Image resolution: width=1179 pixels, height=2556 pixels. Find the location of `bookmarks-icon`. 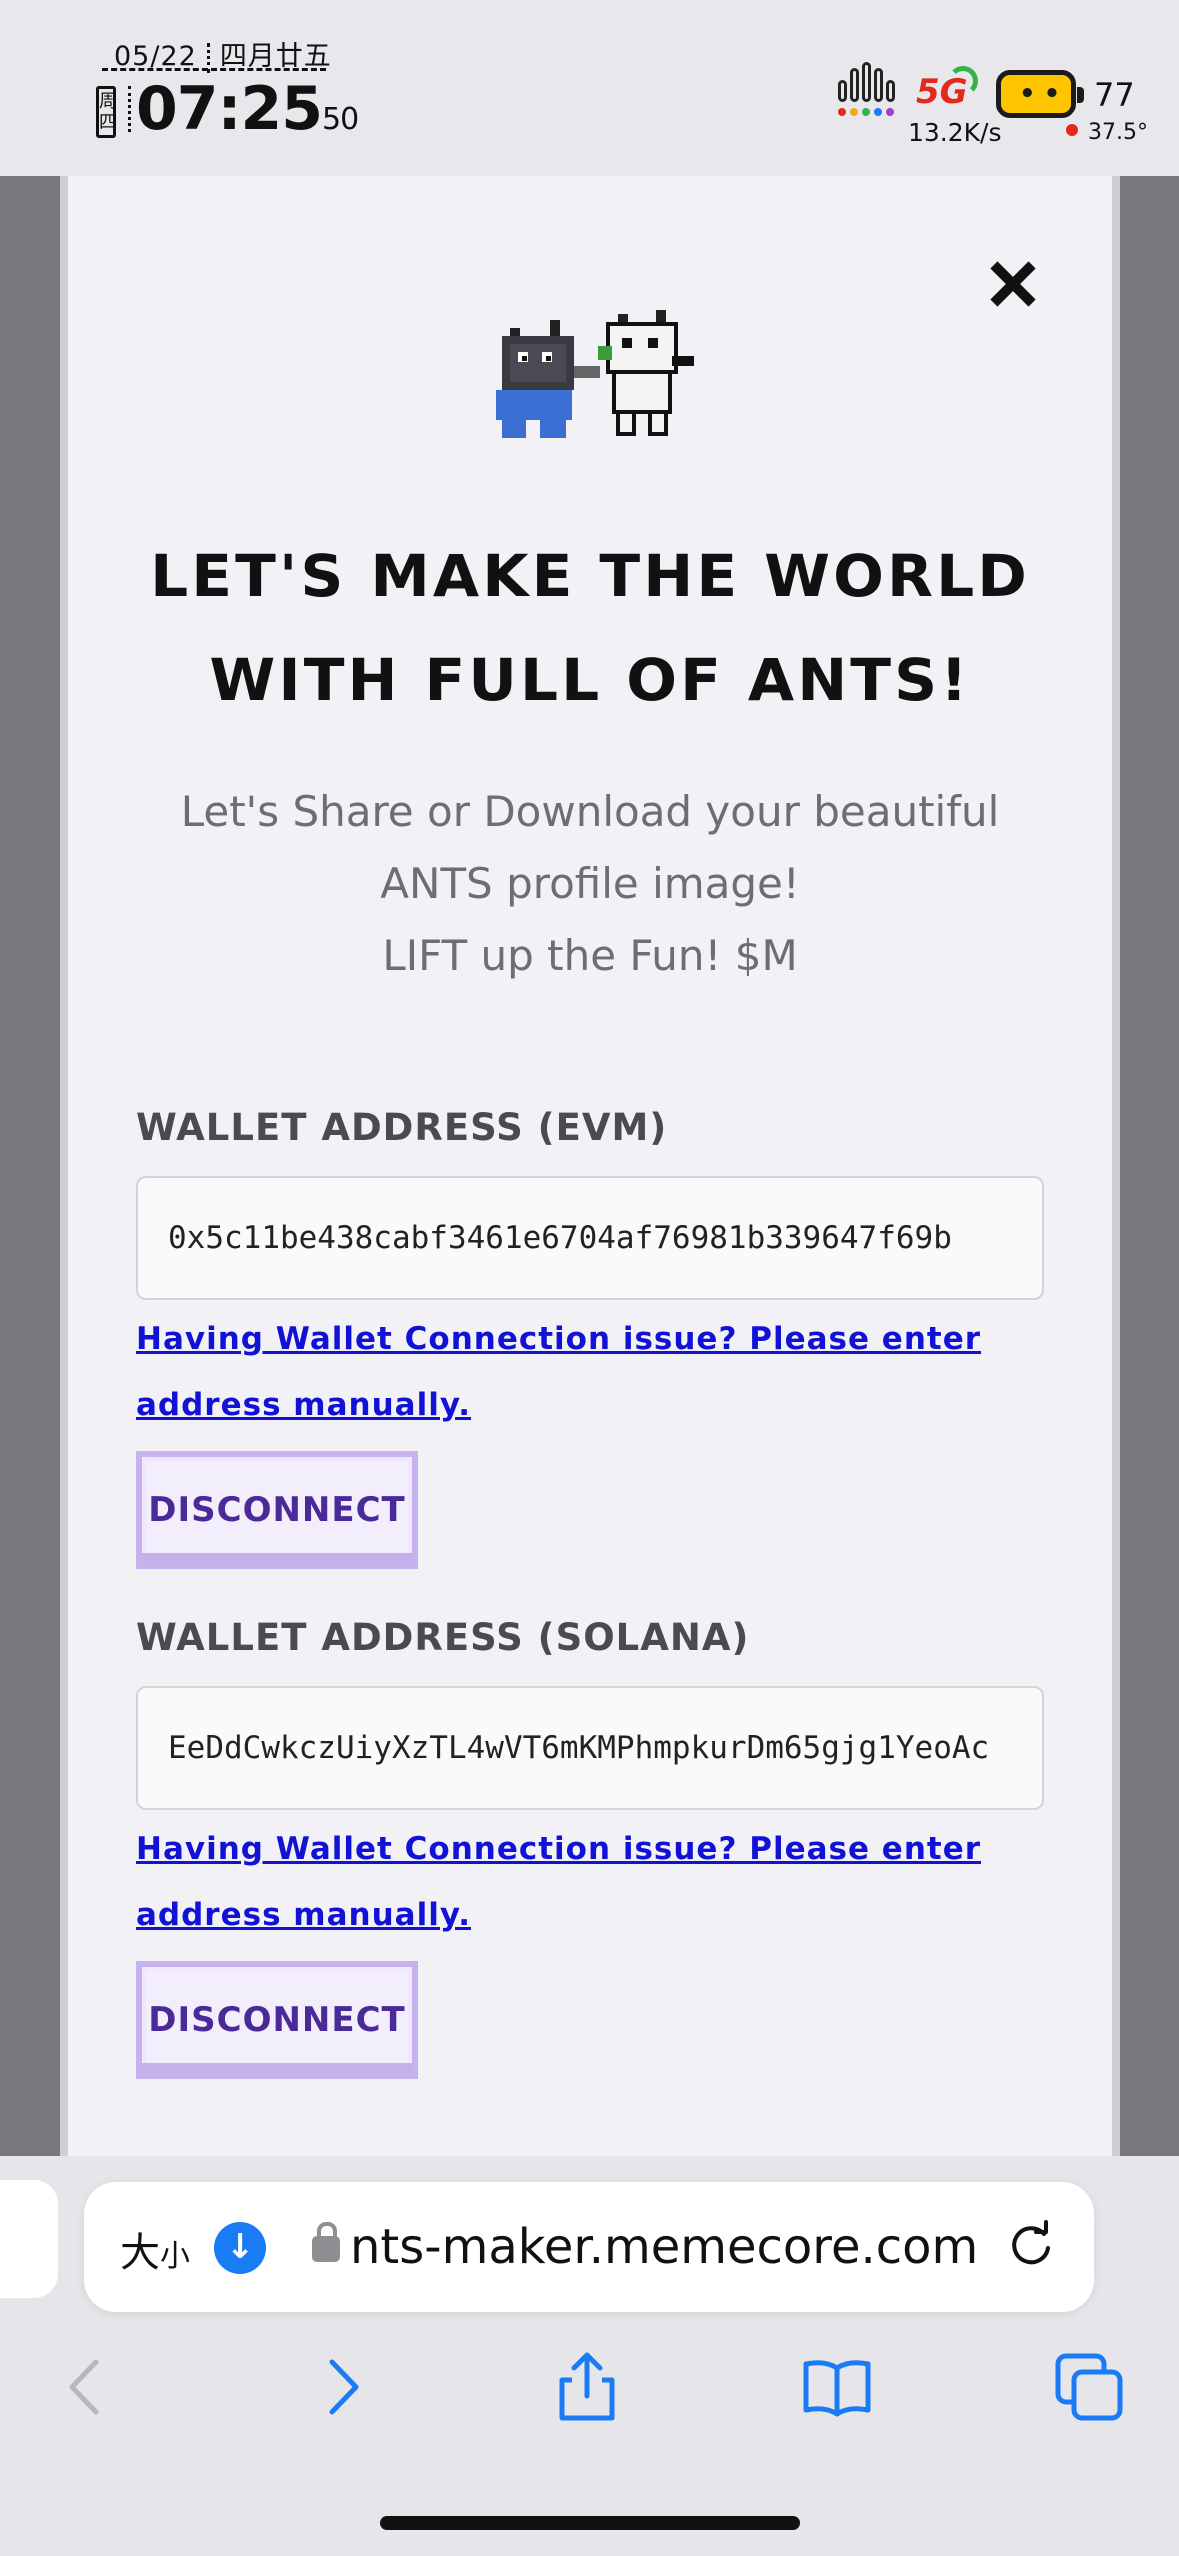

bookmarks-icon is located at coordinates (837, 2387).